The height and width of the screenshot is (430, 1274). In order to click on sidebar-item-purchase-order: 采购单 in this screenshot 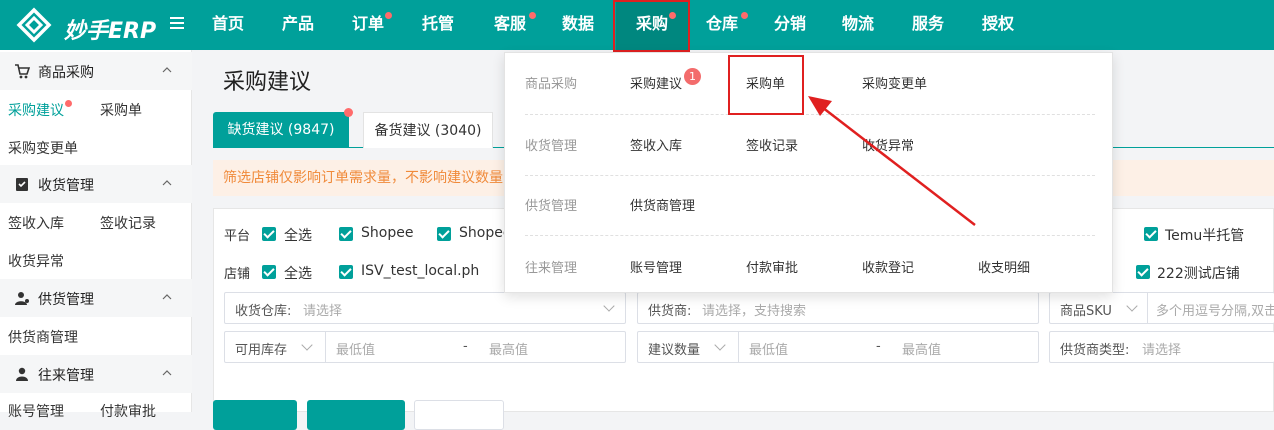, I will do `click(121, 110)`.